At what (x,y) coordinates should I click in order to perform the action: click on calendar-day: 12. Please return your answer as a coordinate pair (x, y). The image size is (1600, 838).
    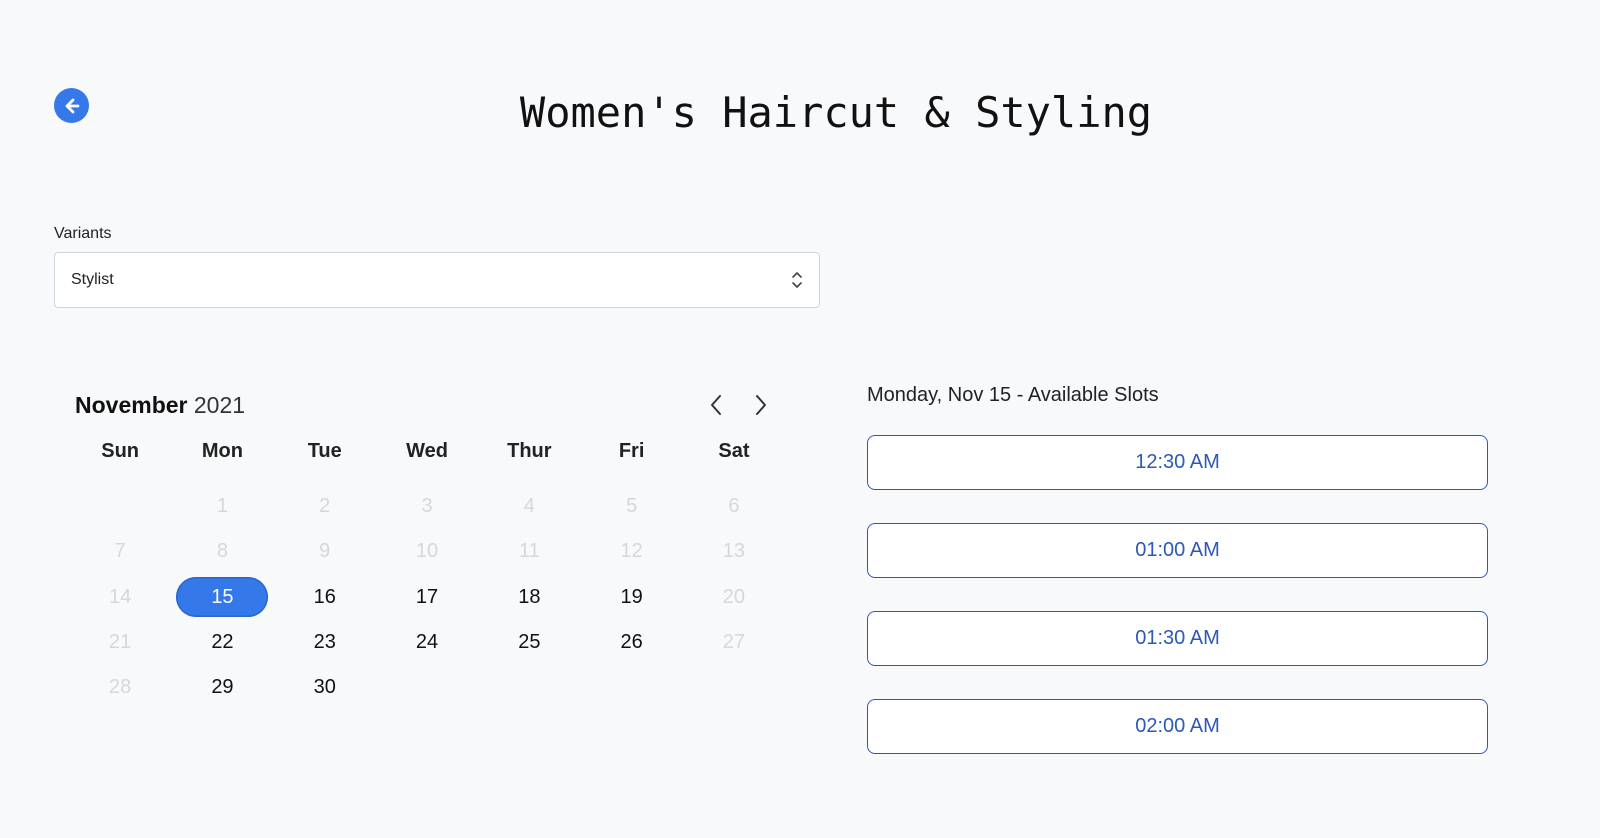
    Looking at the image, I should click on (631, 551).